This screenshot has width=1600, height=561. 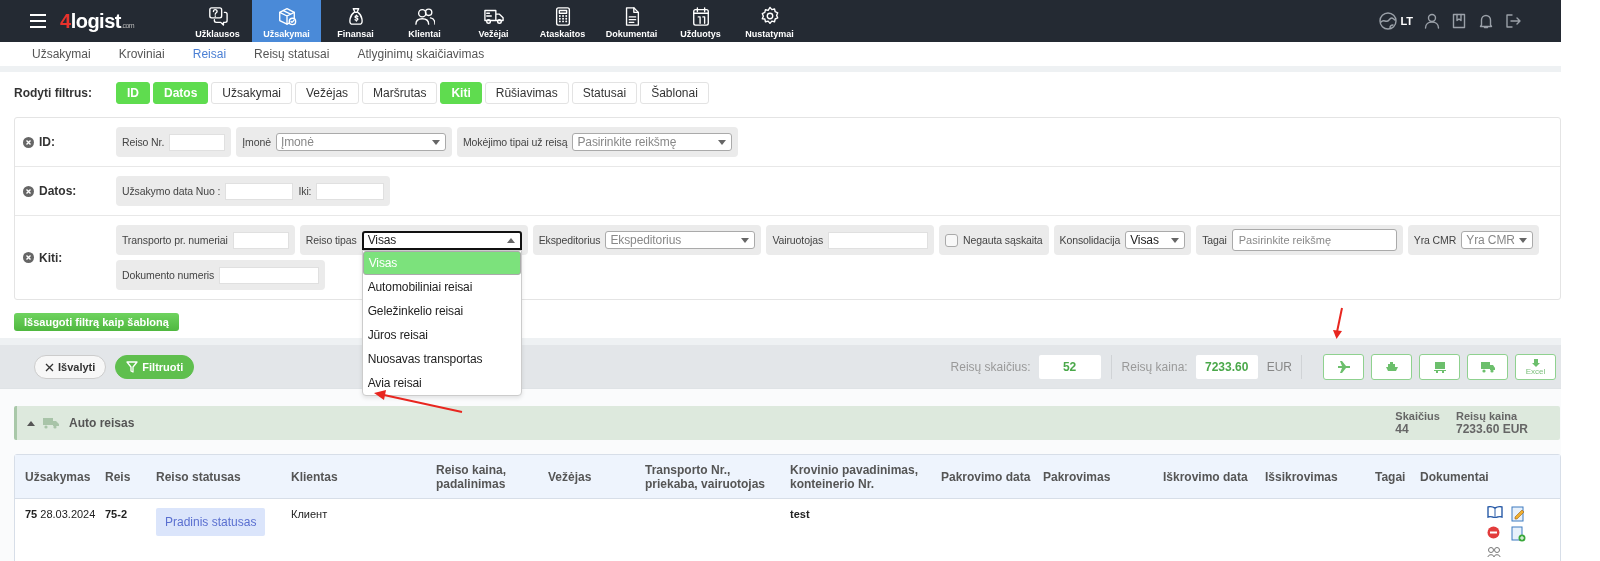 What do you see at coordinates (256, 142) in the screenshot?
I see `field-label: Įmonė` at bounding box center [256, 142].